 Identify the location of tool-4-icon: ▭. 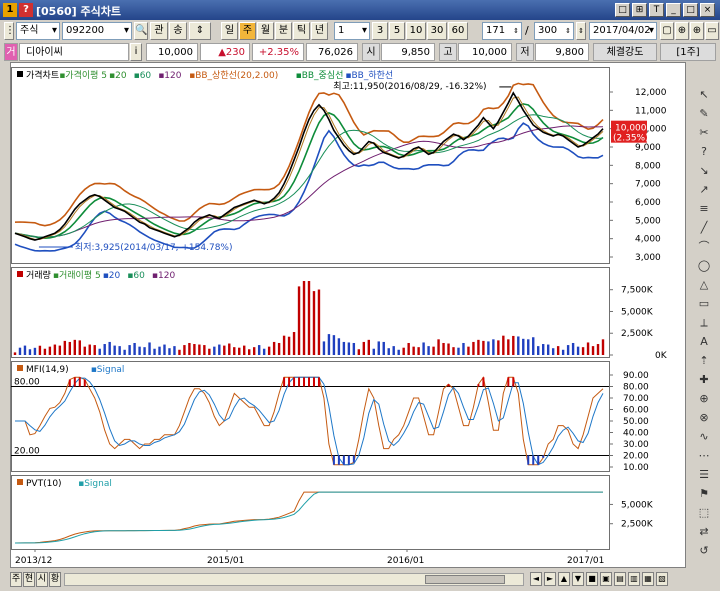
(712, 31).